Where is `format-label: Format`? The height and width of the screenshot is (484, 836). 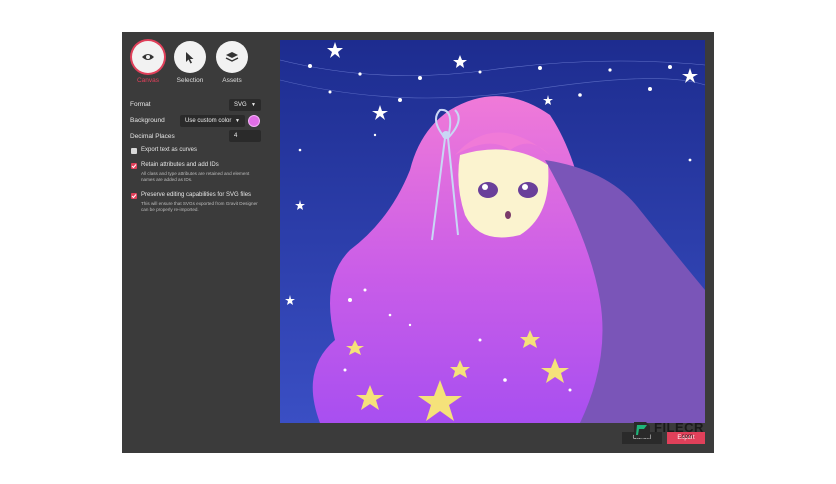 format-label: Format is located at coordinates (140, 104).